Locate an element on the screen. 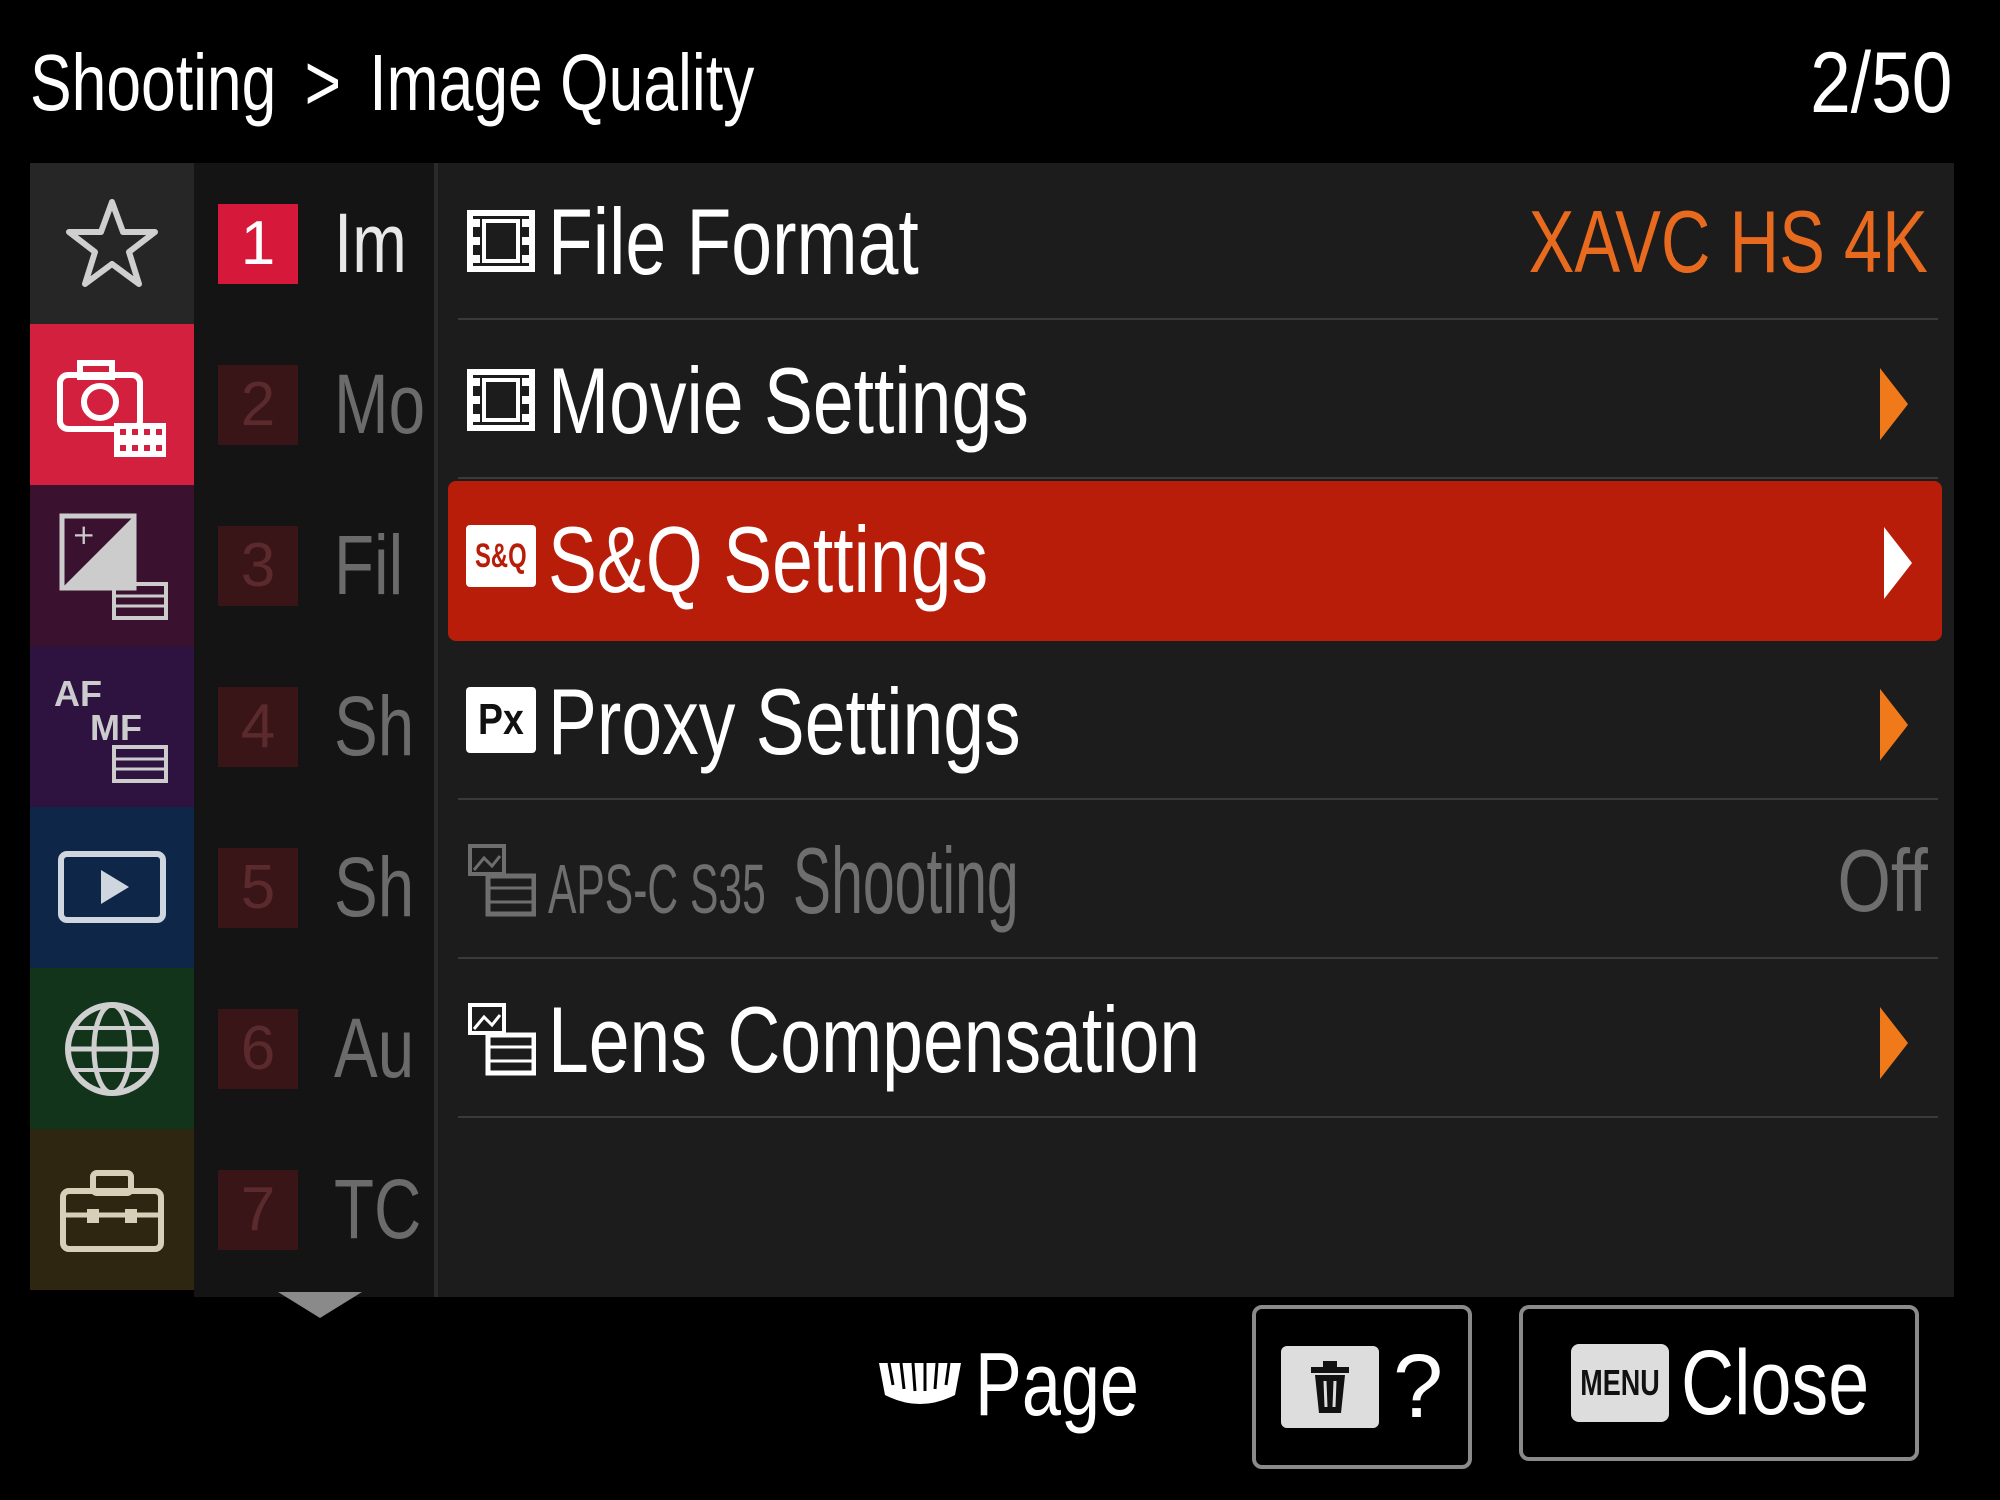  category-network is located at coordinates (112, 1048).